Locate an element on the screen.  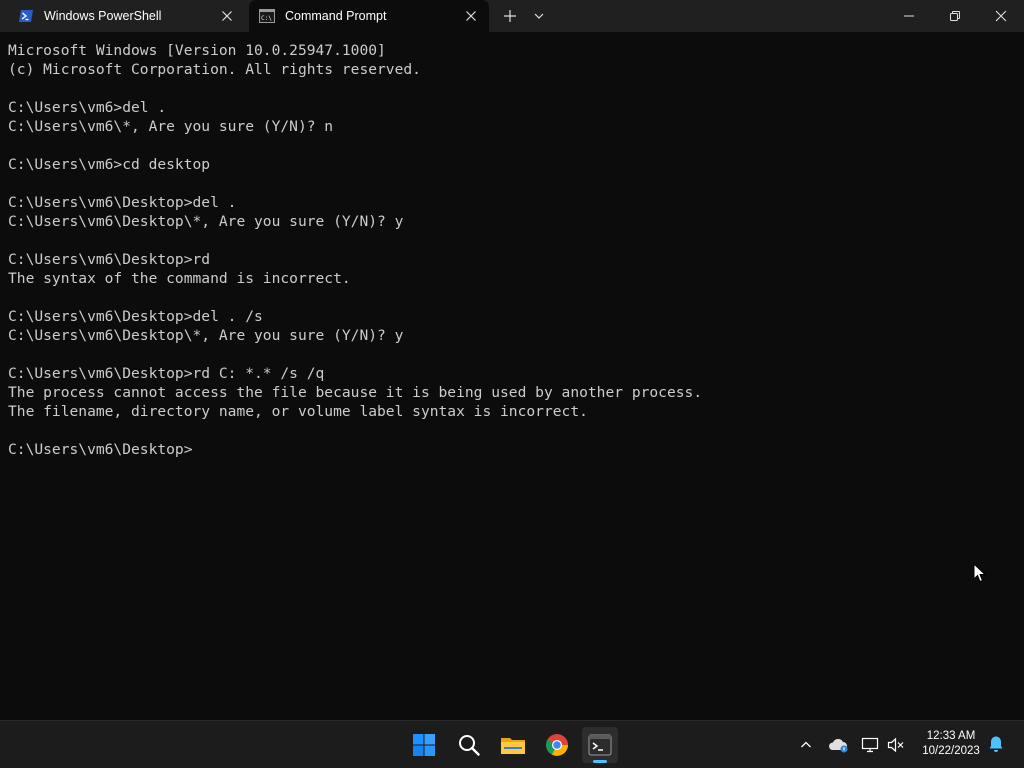
powershell-icon is located at coordinates (26, 16).